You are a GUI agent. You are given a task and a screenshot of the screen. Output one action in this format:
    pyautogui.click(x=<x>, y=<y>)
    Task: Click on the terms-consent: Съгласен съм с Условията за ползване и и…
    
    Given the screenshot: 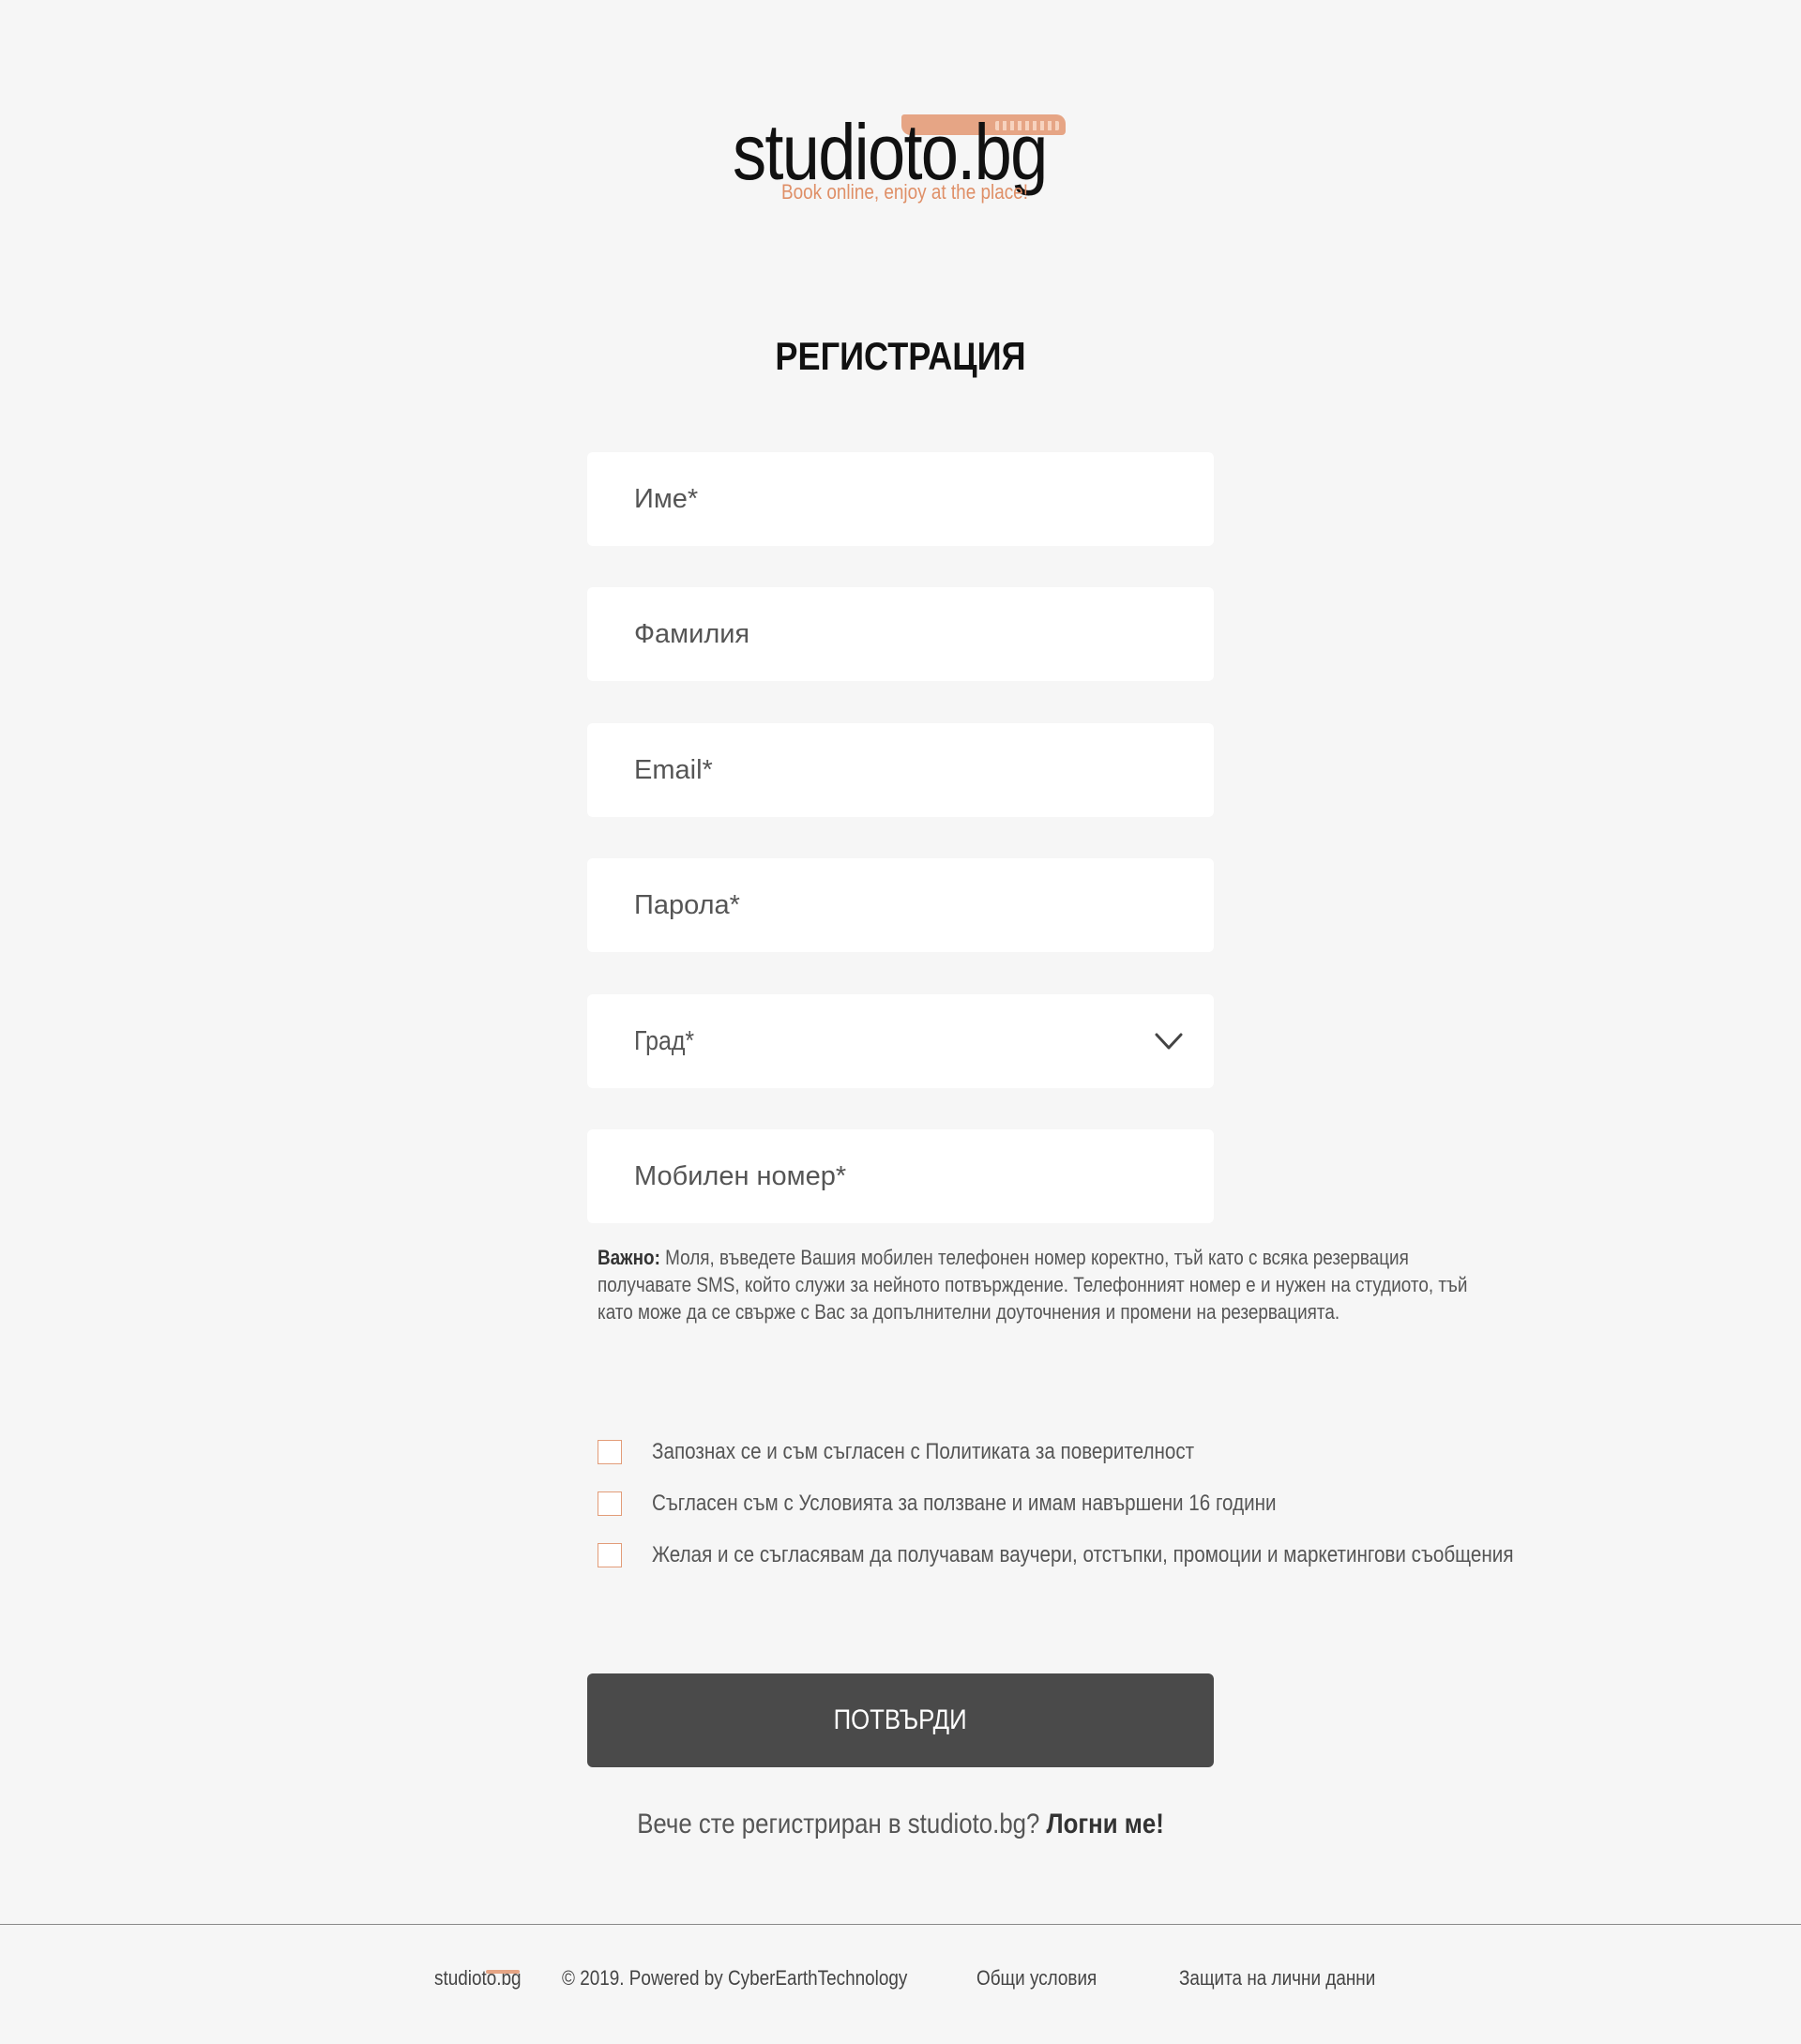 What is the action you would take?
    pyautogui.click(x=988, y=1504)
    